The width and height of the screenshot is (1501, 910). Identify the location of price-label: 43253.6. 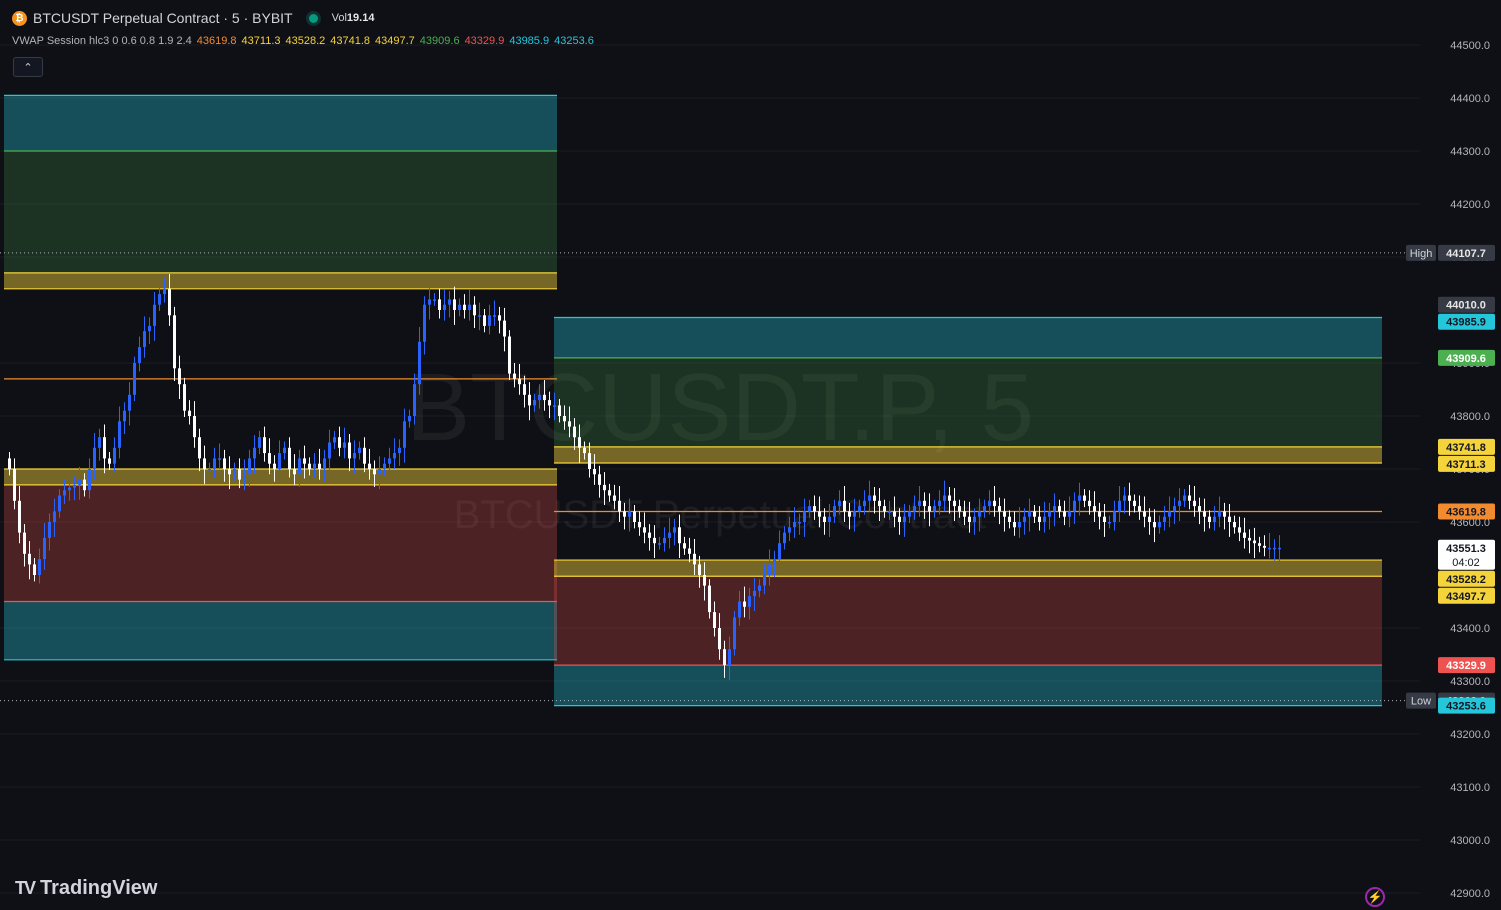
(1466, 707).